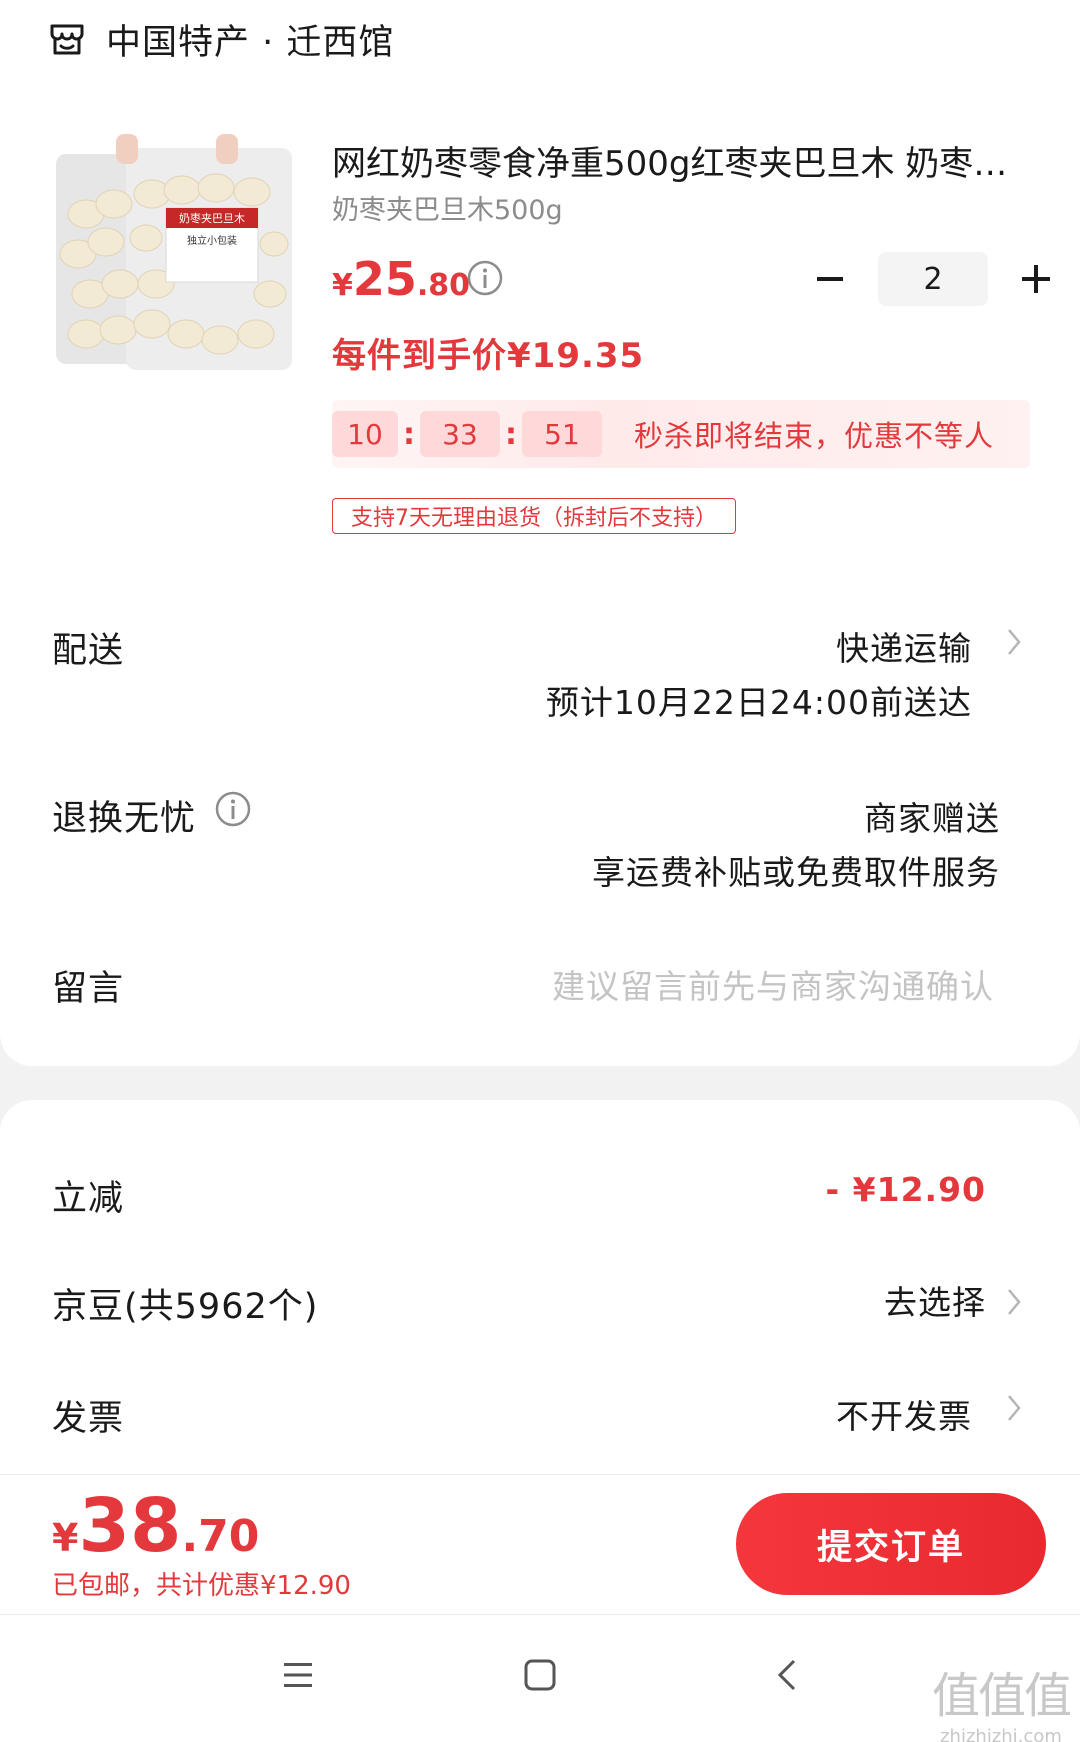  I want to click on total-price: ¥ 38 .70, so click(155, 1526).